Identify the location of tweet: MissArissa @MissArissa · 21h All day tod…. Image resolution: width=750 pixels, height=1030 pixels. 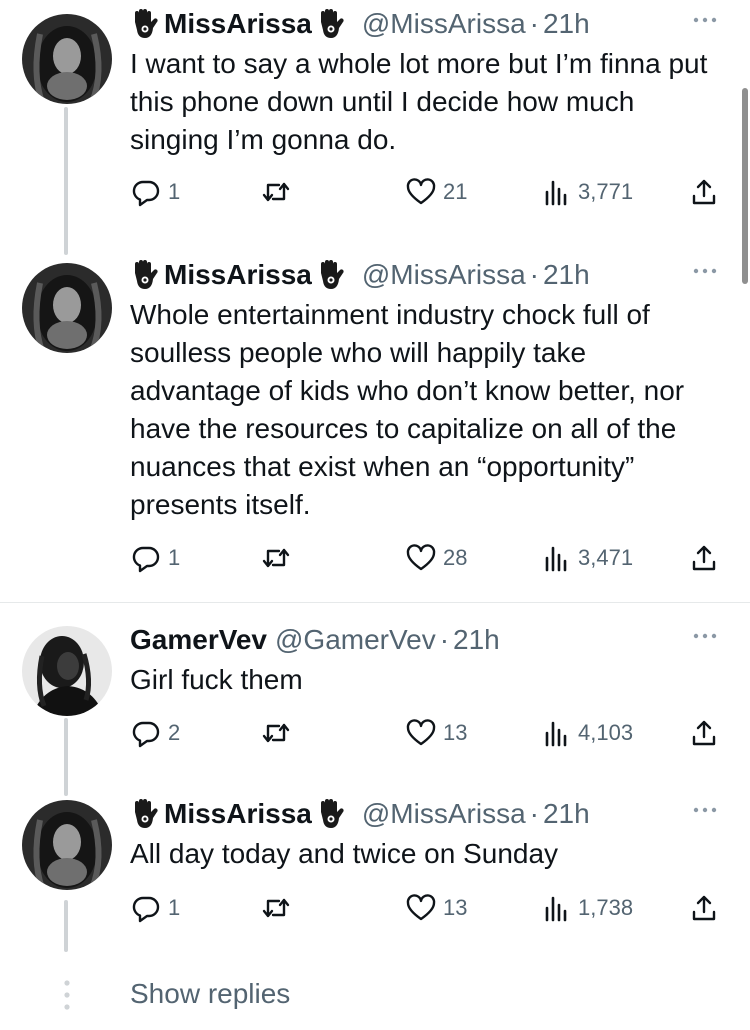
(375, 869).